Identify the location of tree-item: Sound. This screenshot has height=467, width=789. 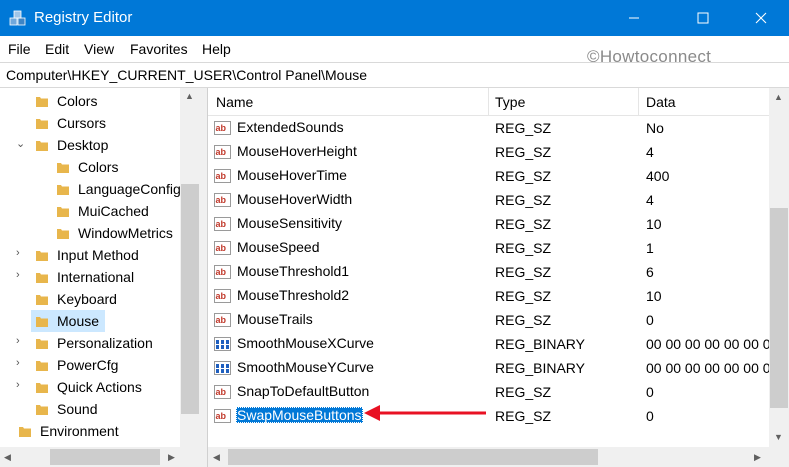
(90, 409).